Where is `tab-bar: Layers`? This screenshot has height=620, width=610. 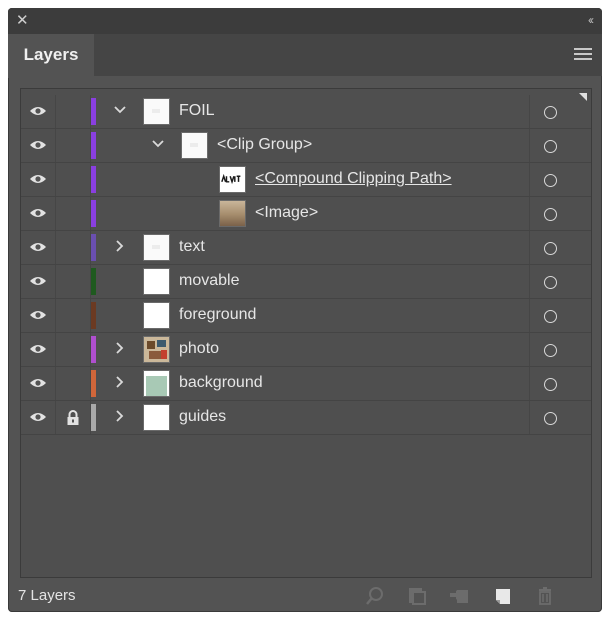
tab-bar: Layers is located at coordinates (305, 56).